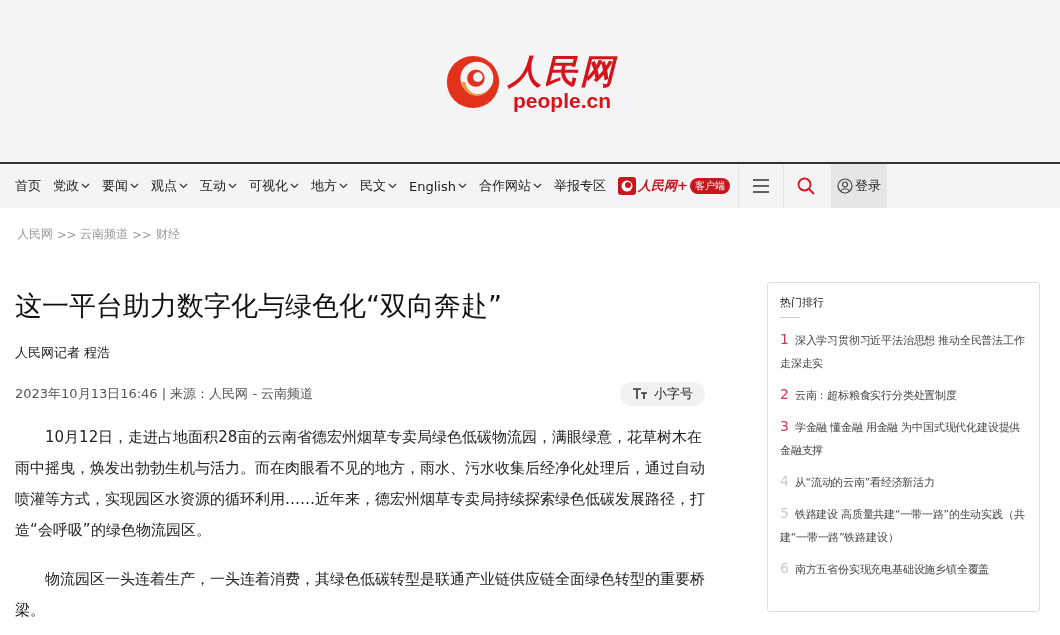 This screenshot has height=635, width=1060. Describe the element at coordinates (579, 186) in the screenshot. I see `nav-link: 举报专区` at that location.